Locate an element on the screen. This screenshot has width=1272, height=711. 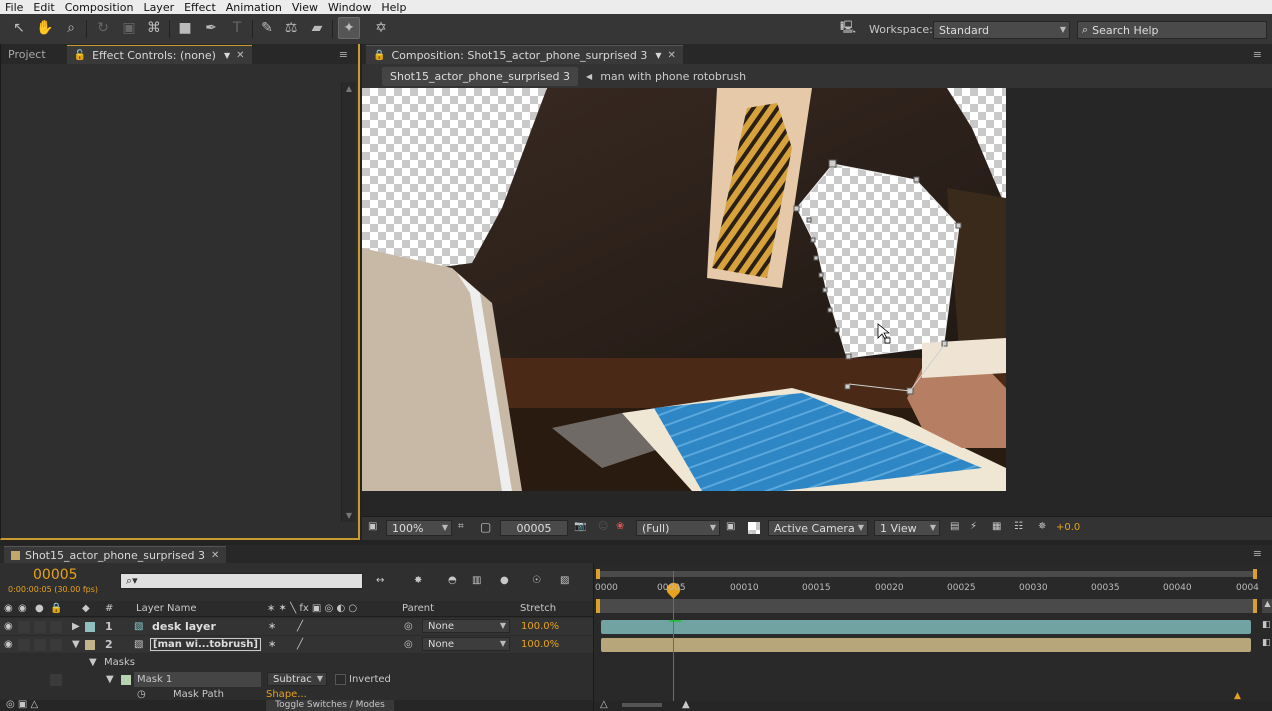
work-area-end is located at coordinates (1255, 574).